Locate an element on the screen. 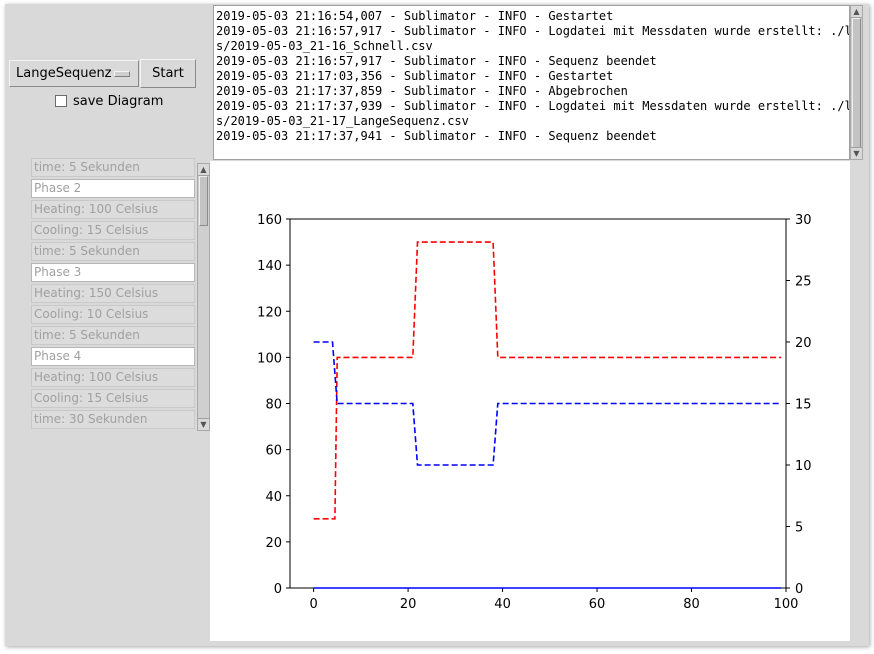 The height and width of the screenshot is (654, 874). y2-tick-label: 0 is located at coordinates (799, 589).